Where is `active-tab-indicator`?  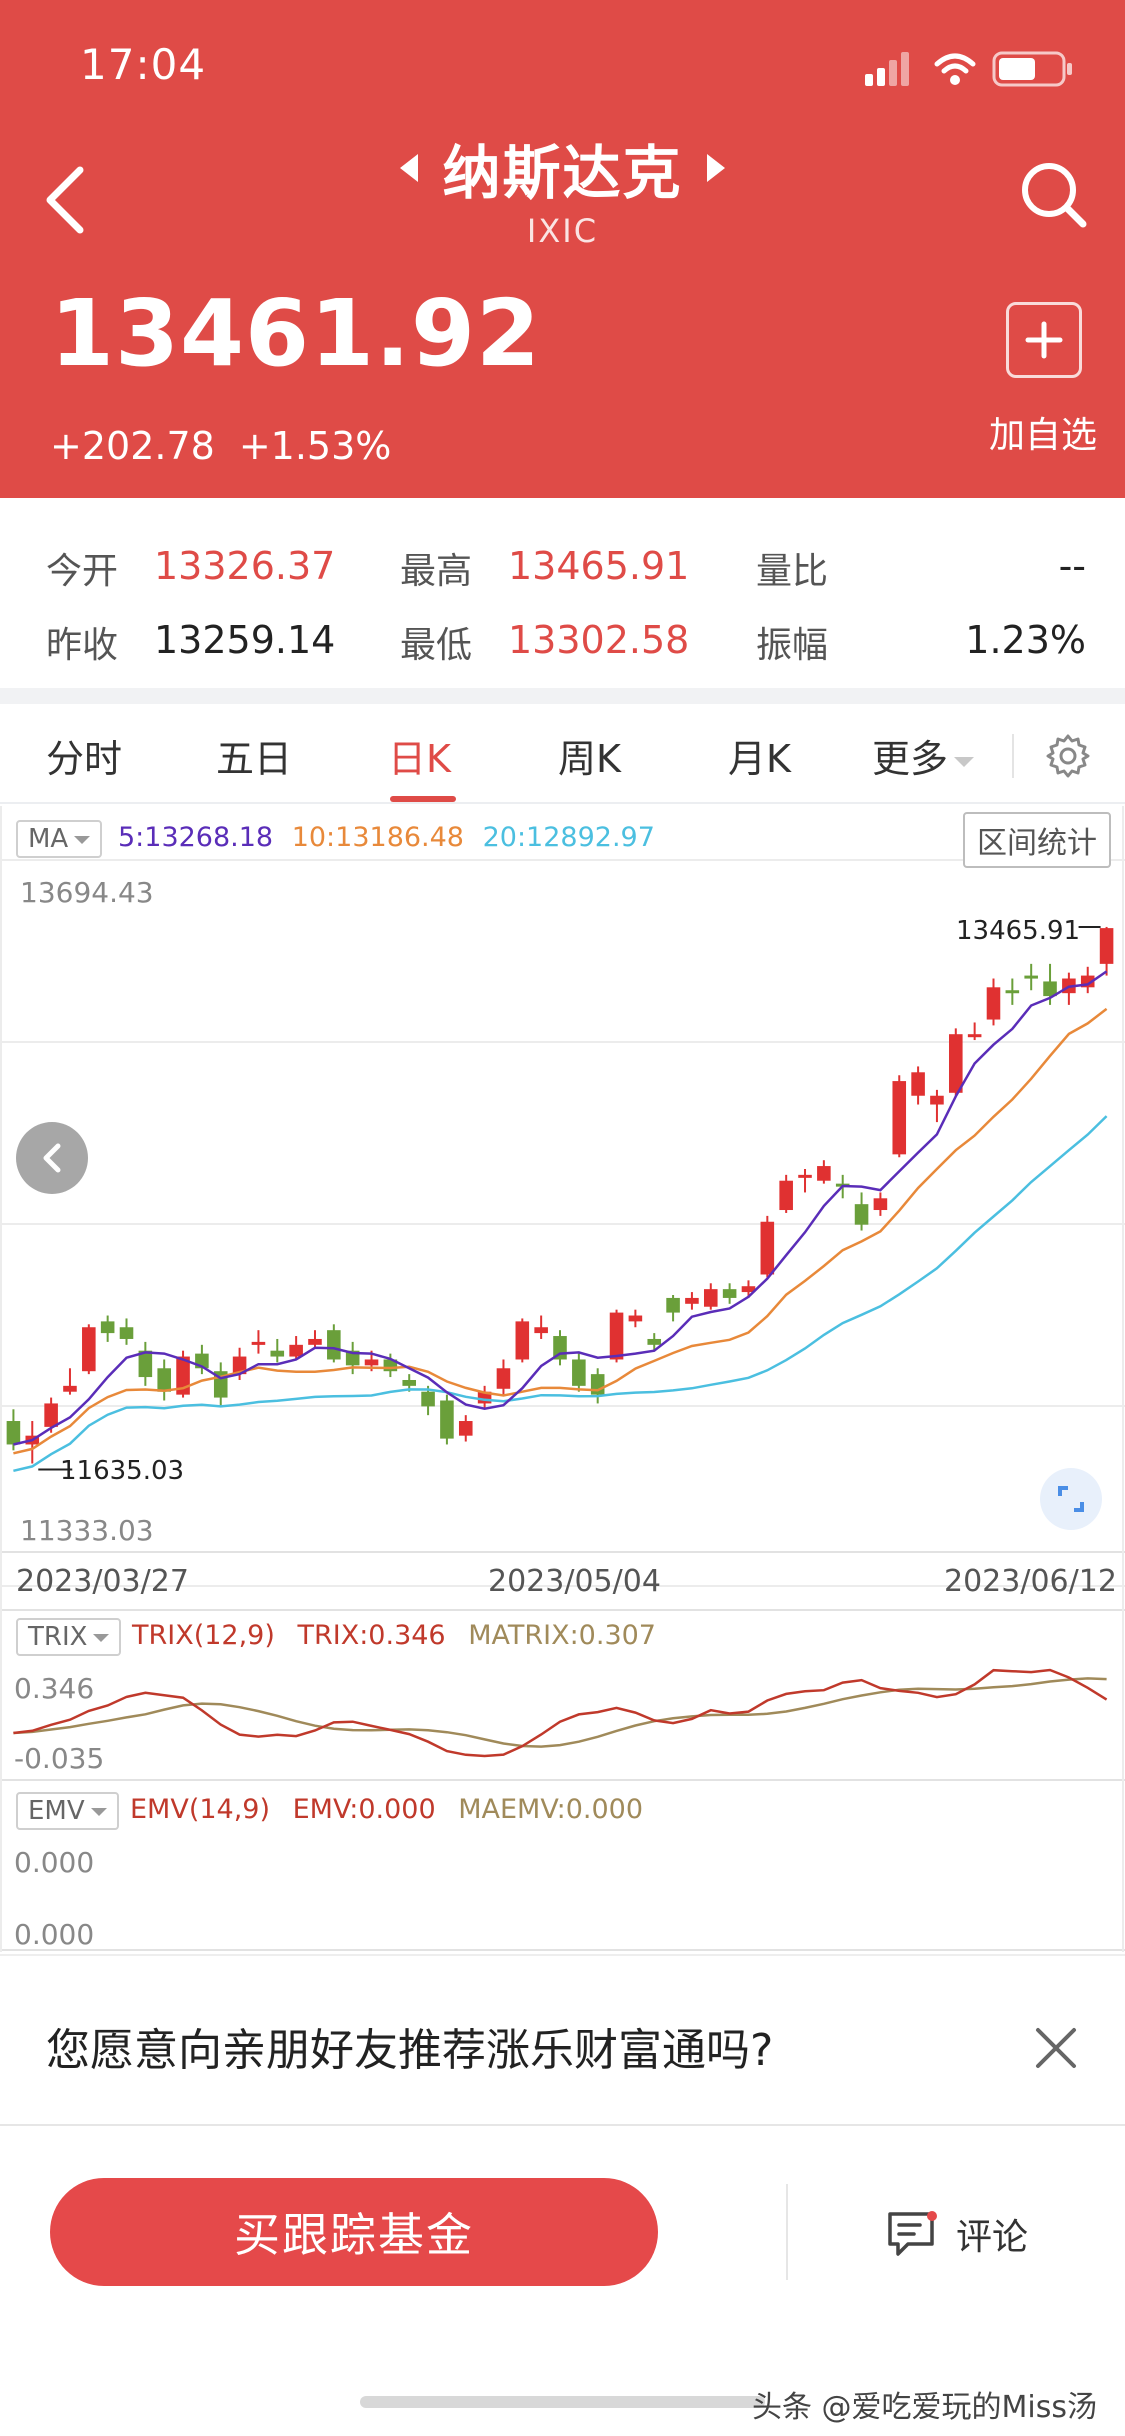 active-tab-indicator is located at coordinates (423, 799).